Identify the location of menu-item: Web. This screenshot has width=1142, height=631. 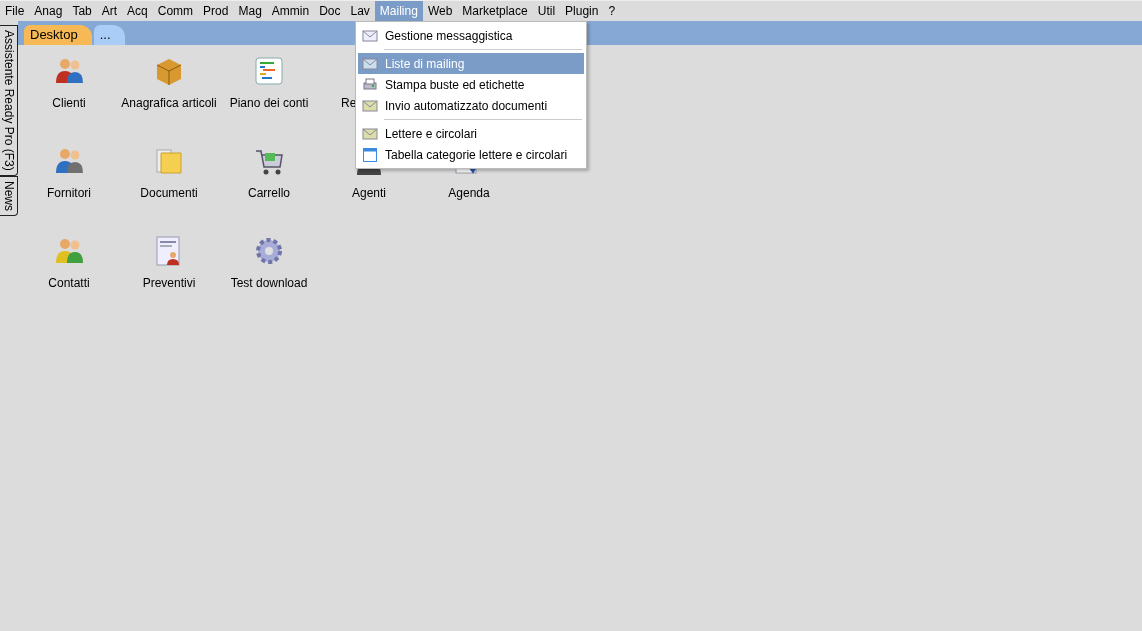
(440, 11).